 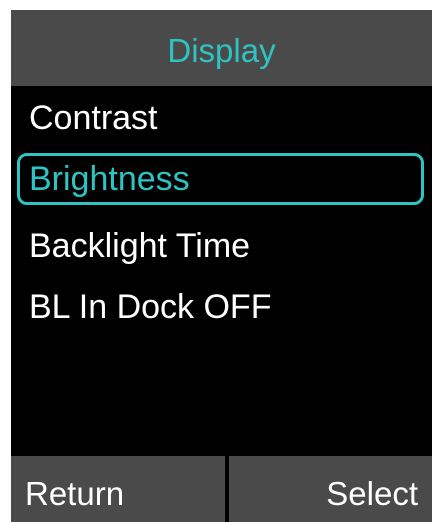 I want to click on title-bar: Display, so click(x=221, y=48).